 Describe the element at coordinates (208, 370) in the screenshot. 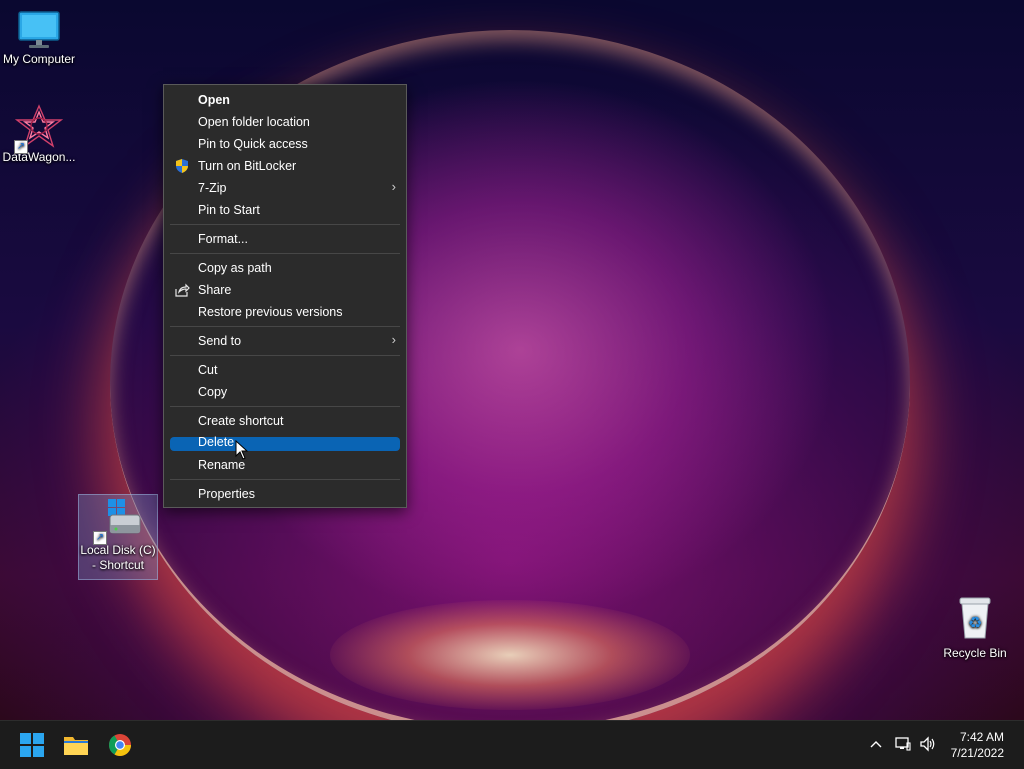

I see `menu-item-label: Cut` at that location.